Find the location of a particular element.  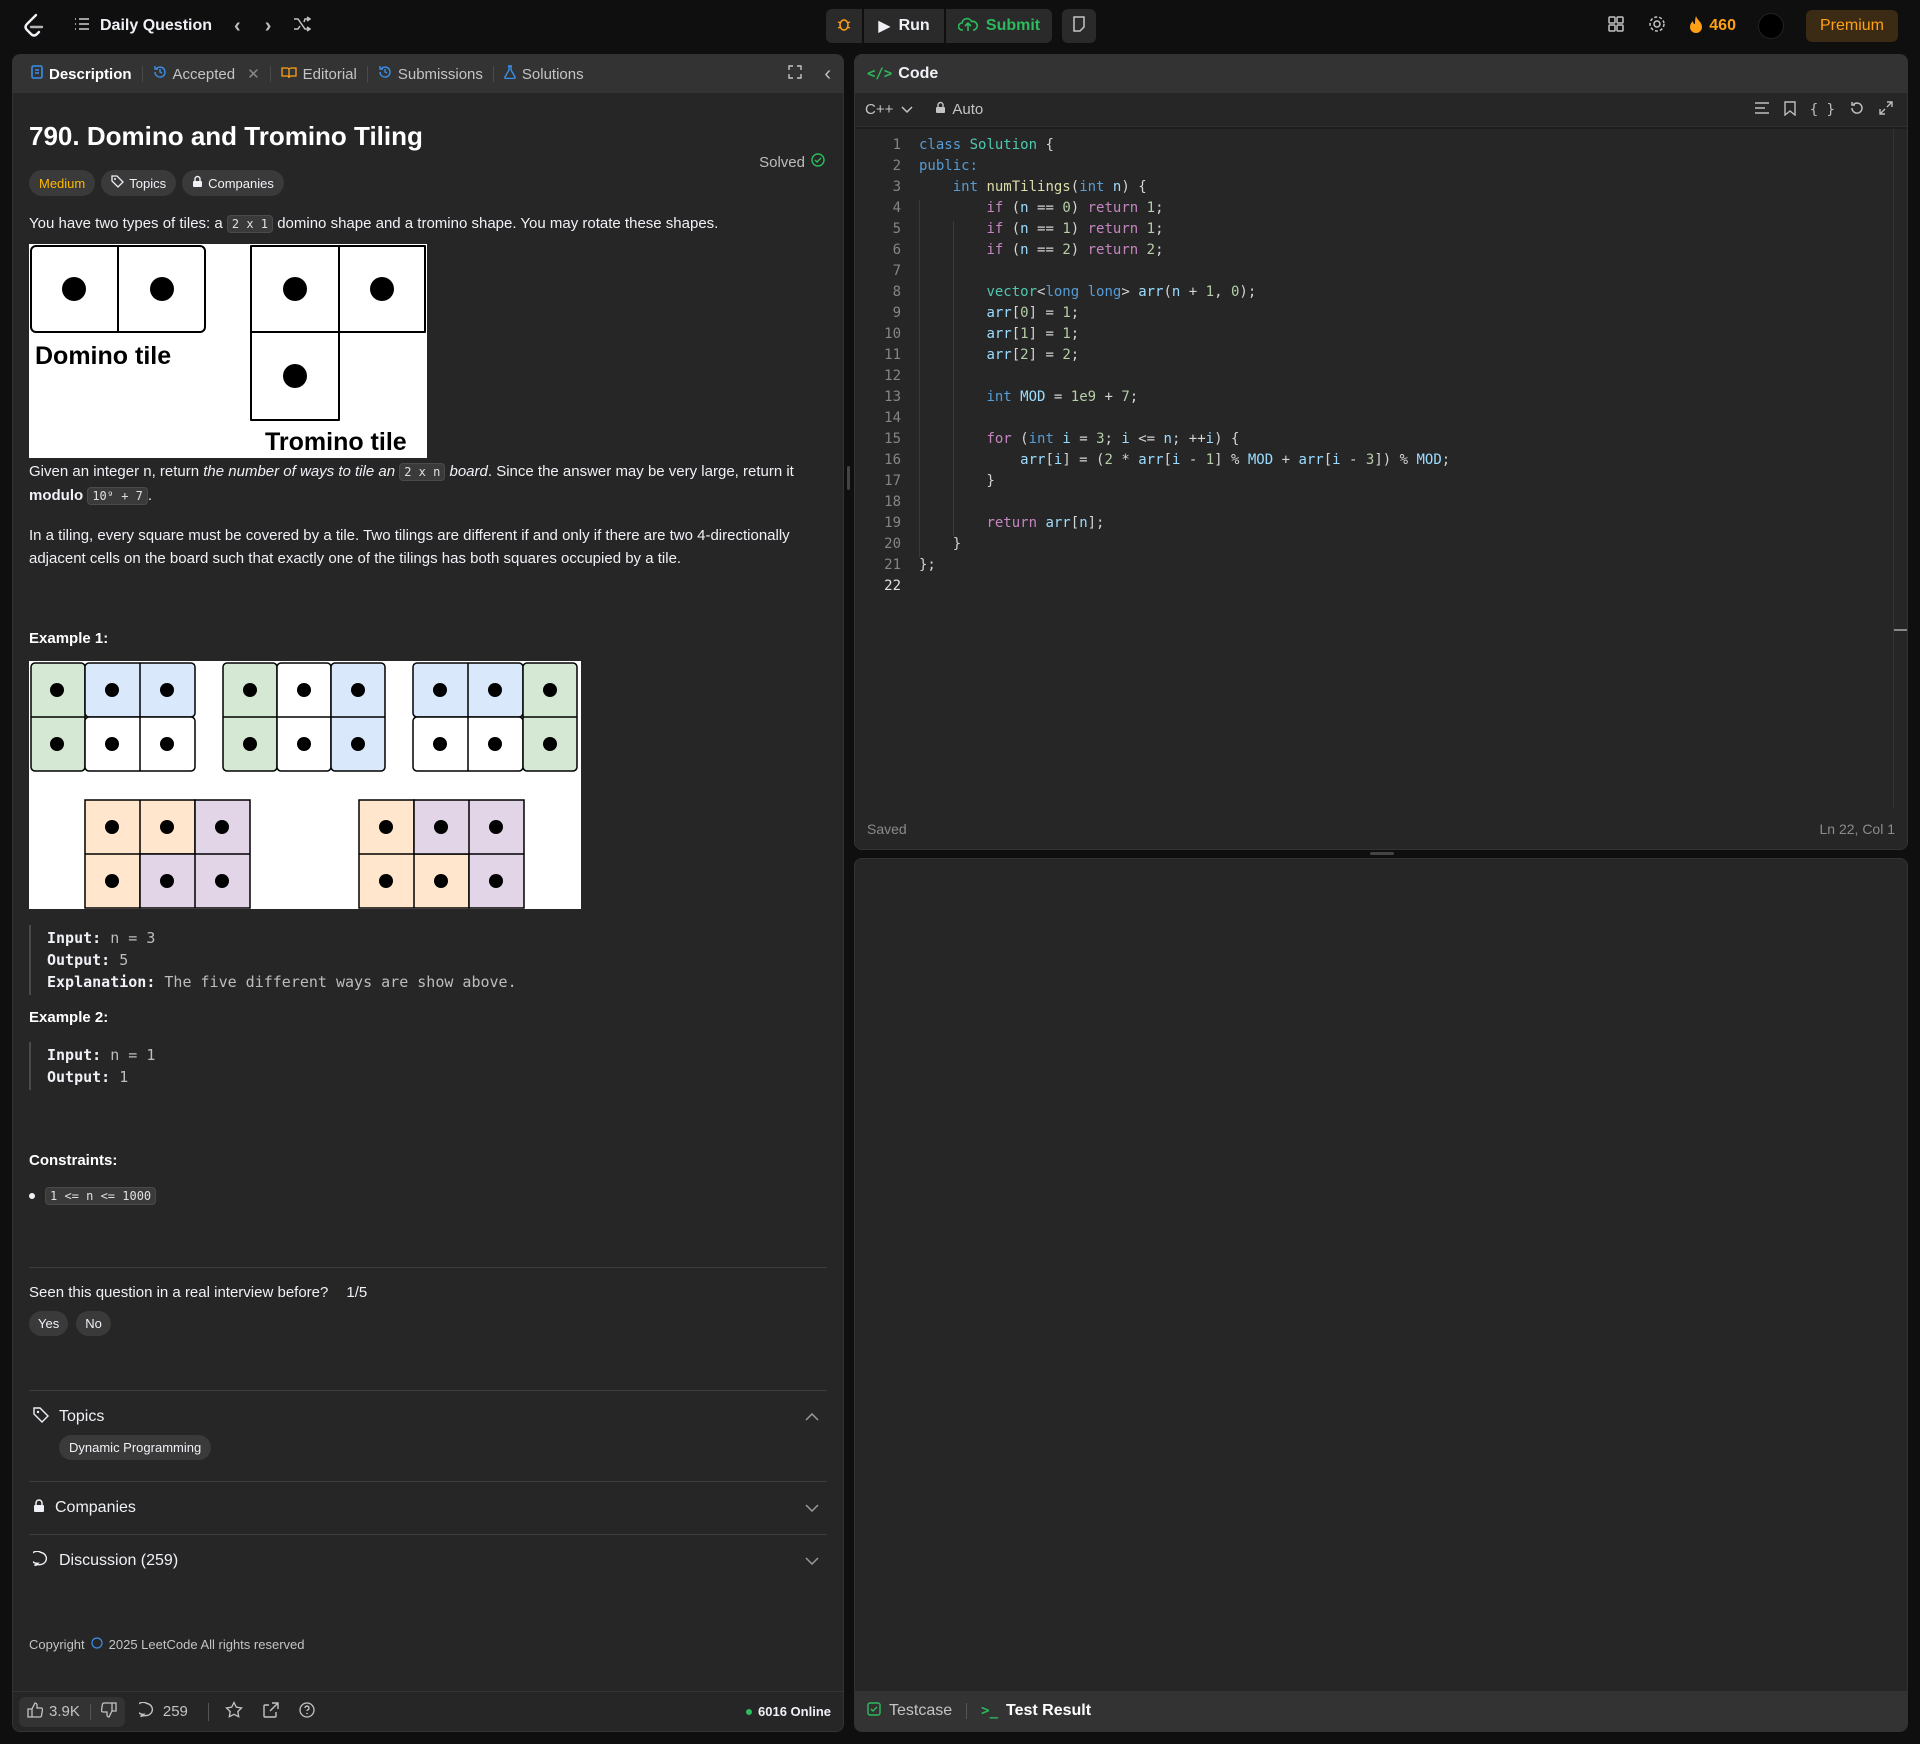

thumbs-down-icon is located at coordinates (108, 1711).